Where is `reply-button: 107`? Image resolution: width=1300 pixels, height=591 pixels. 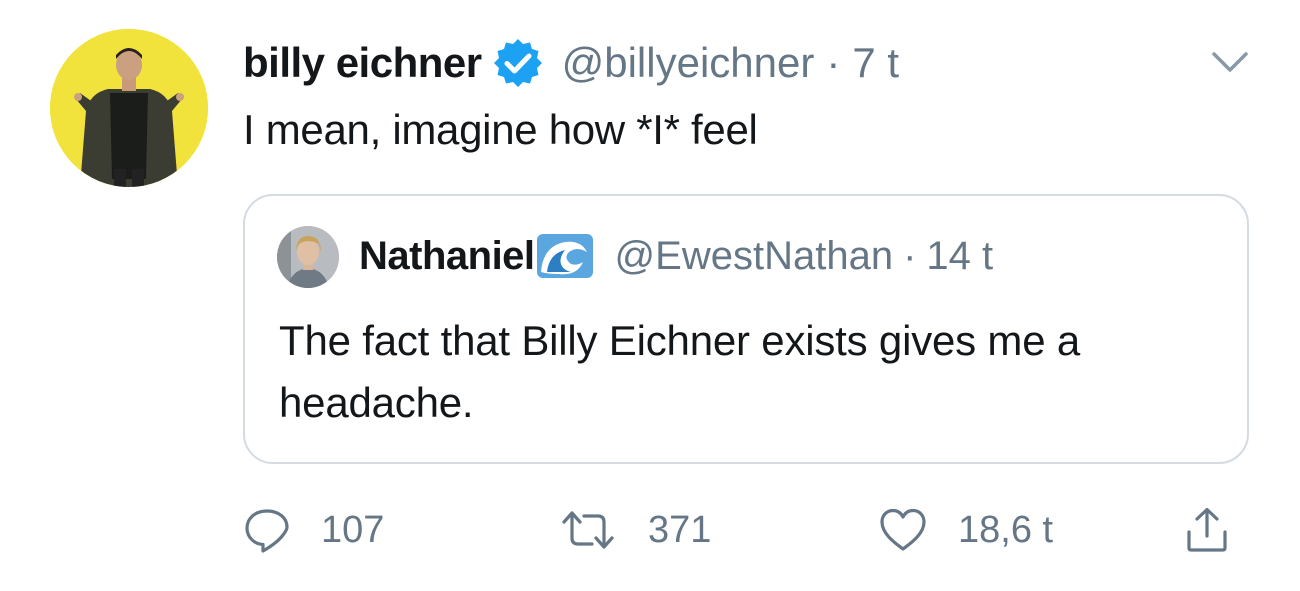
reply-button: 107 is located at coordinates (313, 530).